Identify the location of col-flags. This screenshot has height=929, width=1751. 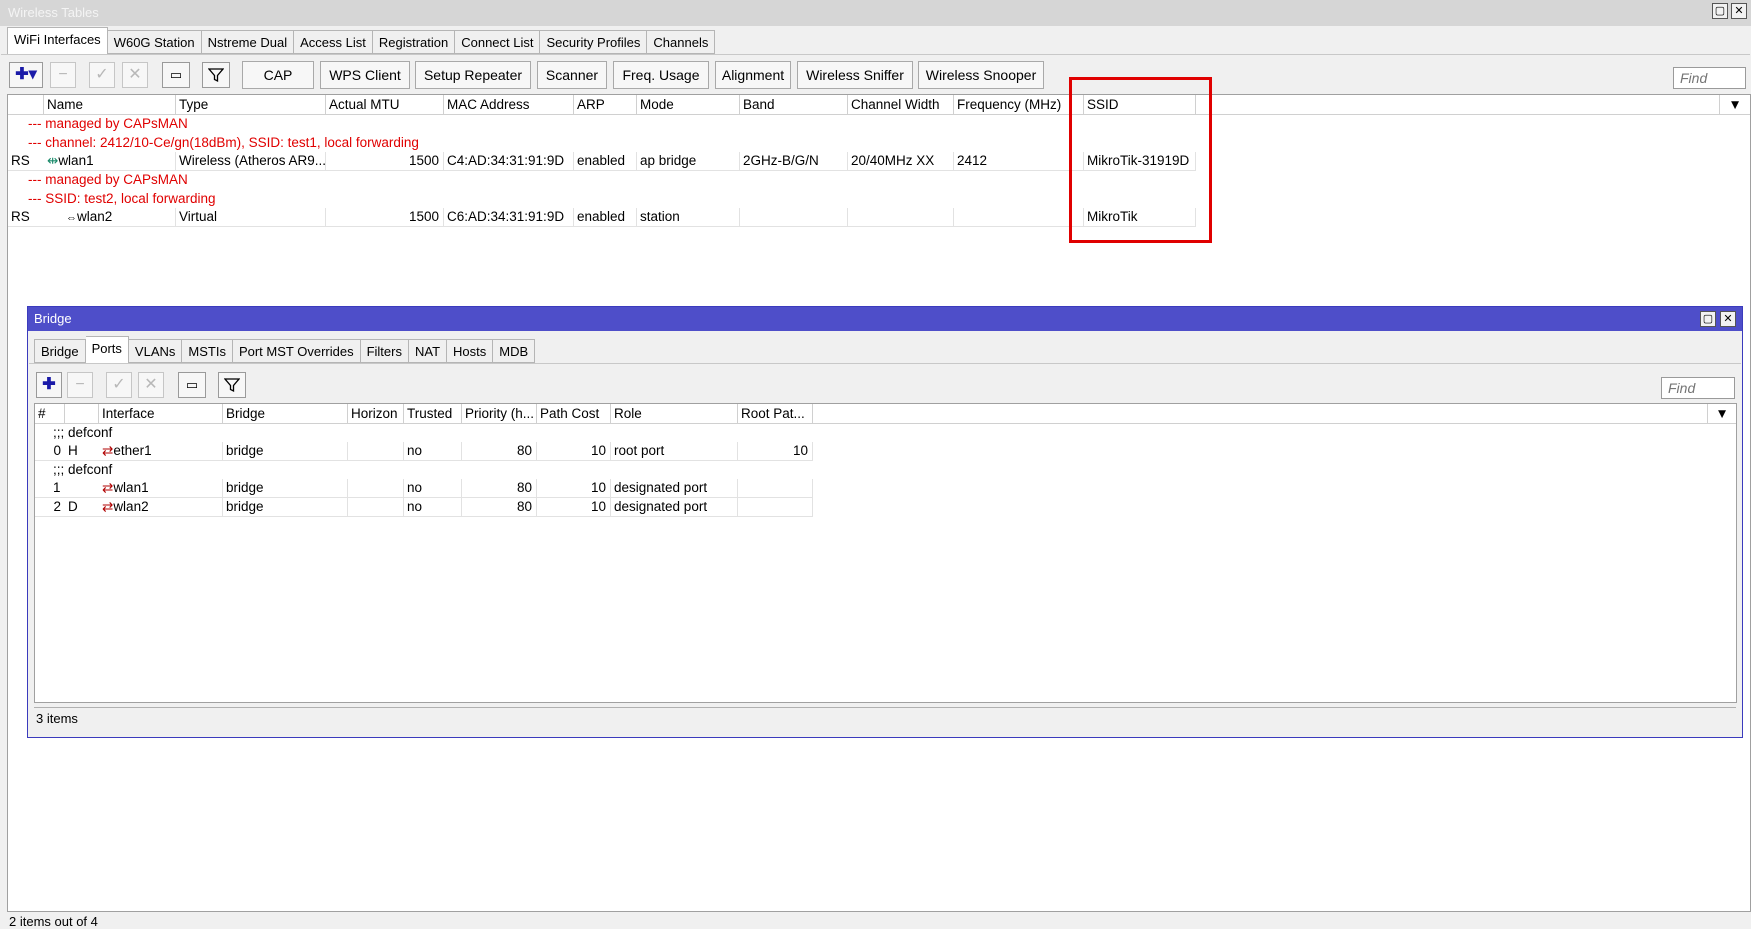
(26, 105).